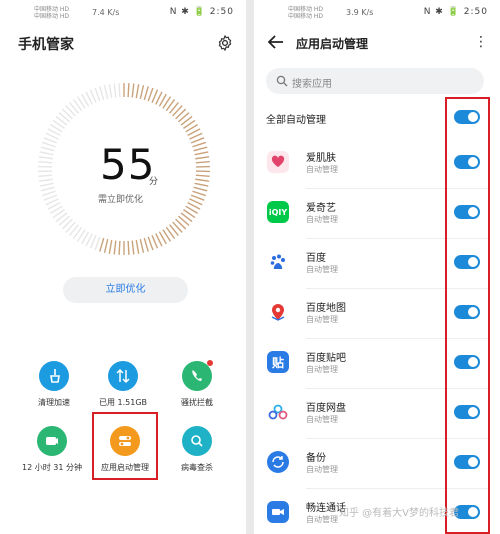  What do you see at coordinates (128, 164) in the screenshot?
I see `score-value: 55` at bounding box center [128, 164].